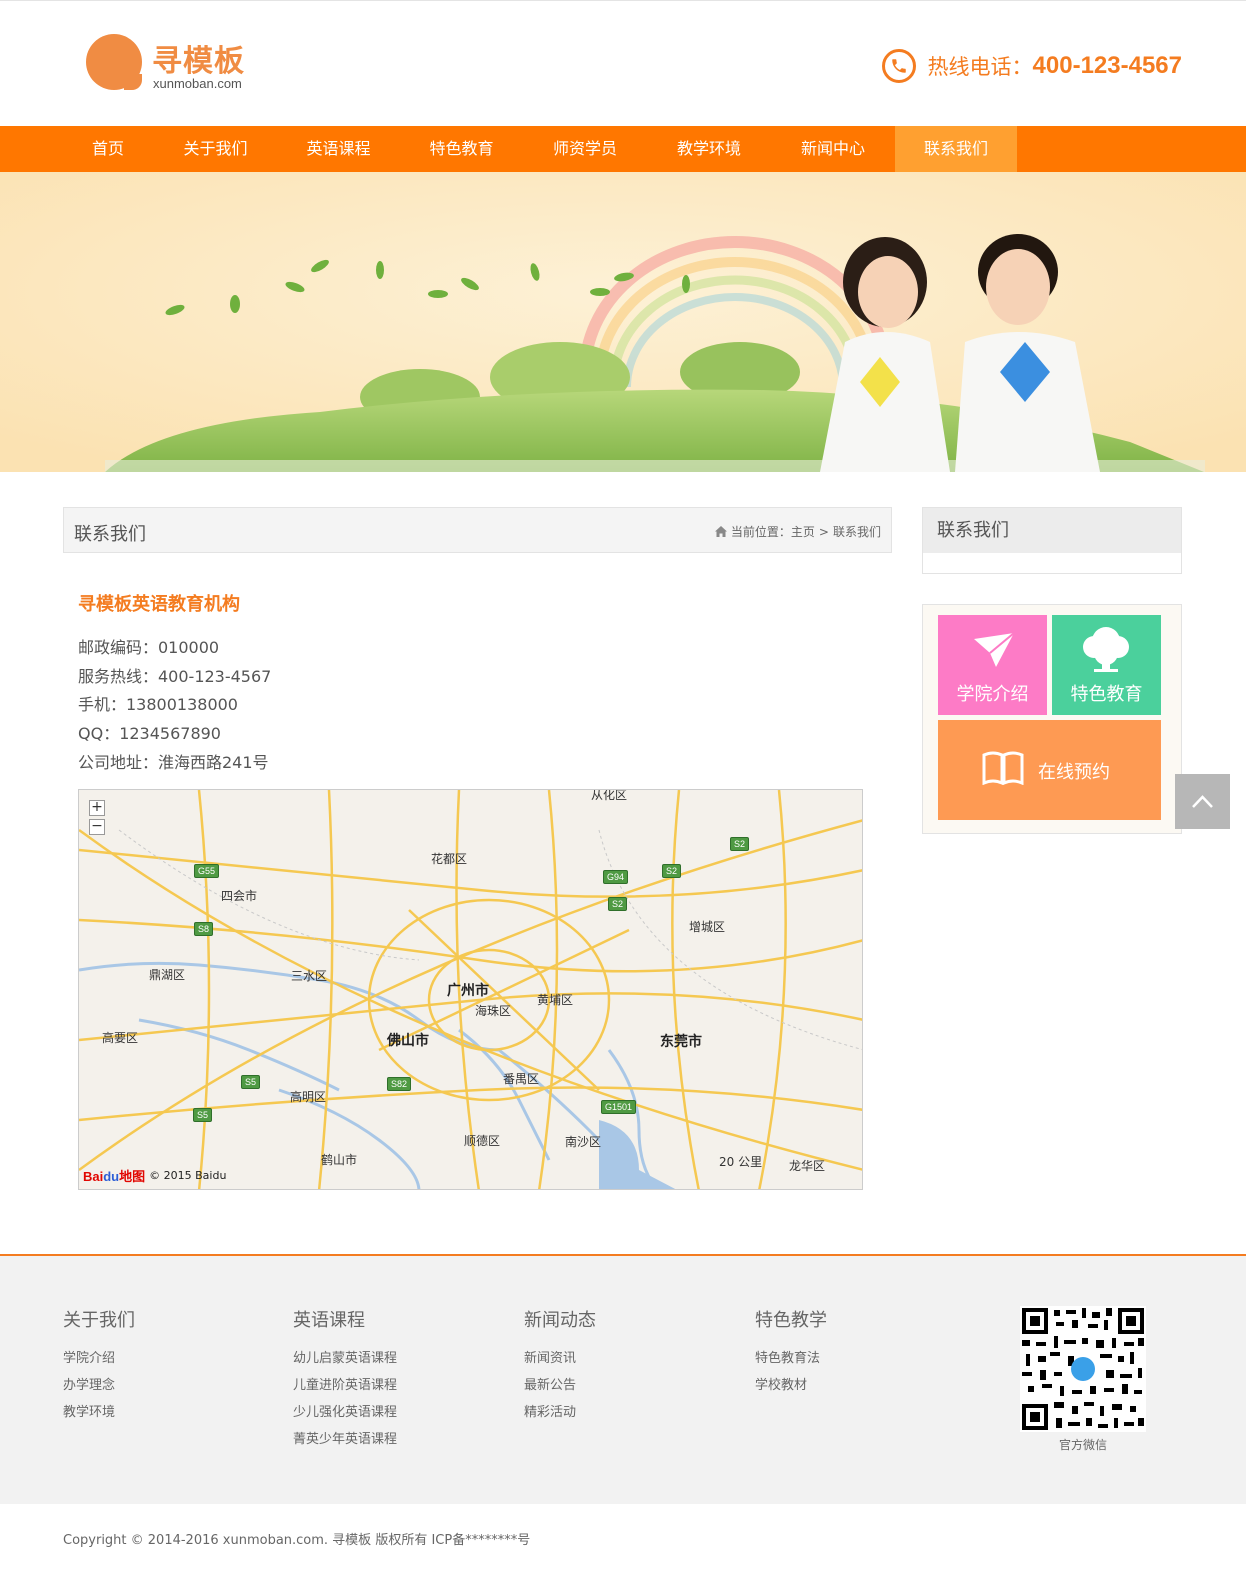 This screenshot has width=1246, height=1569. I want to click on mobile-phone: 手机：13800138000, so click(158, 704).